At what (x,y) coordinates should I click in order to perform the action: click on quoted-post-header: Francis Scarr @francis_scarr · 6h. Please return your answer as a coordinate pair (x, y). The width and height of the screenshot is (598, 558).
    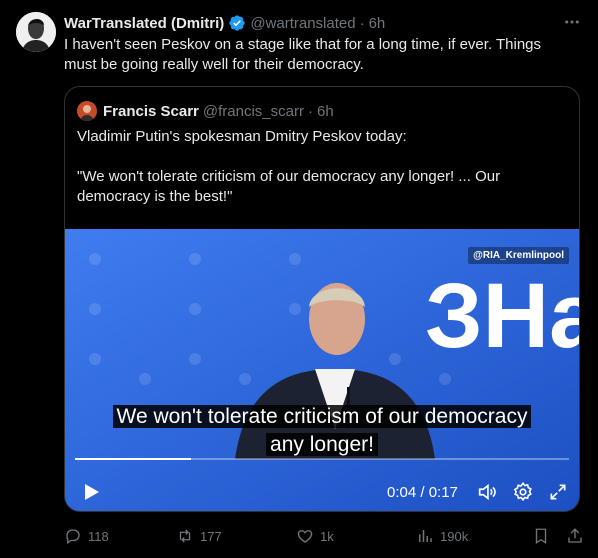
    Looking at the image, I should click on (205, 111).